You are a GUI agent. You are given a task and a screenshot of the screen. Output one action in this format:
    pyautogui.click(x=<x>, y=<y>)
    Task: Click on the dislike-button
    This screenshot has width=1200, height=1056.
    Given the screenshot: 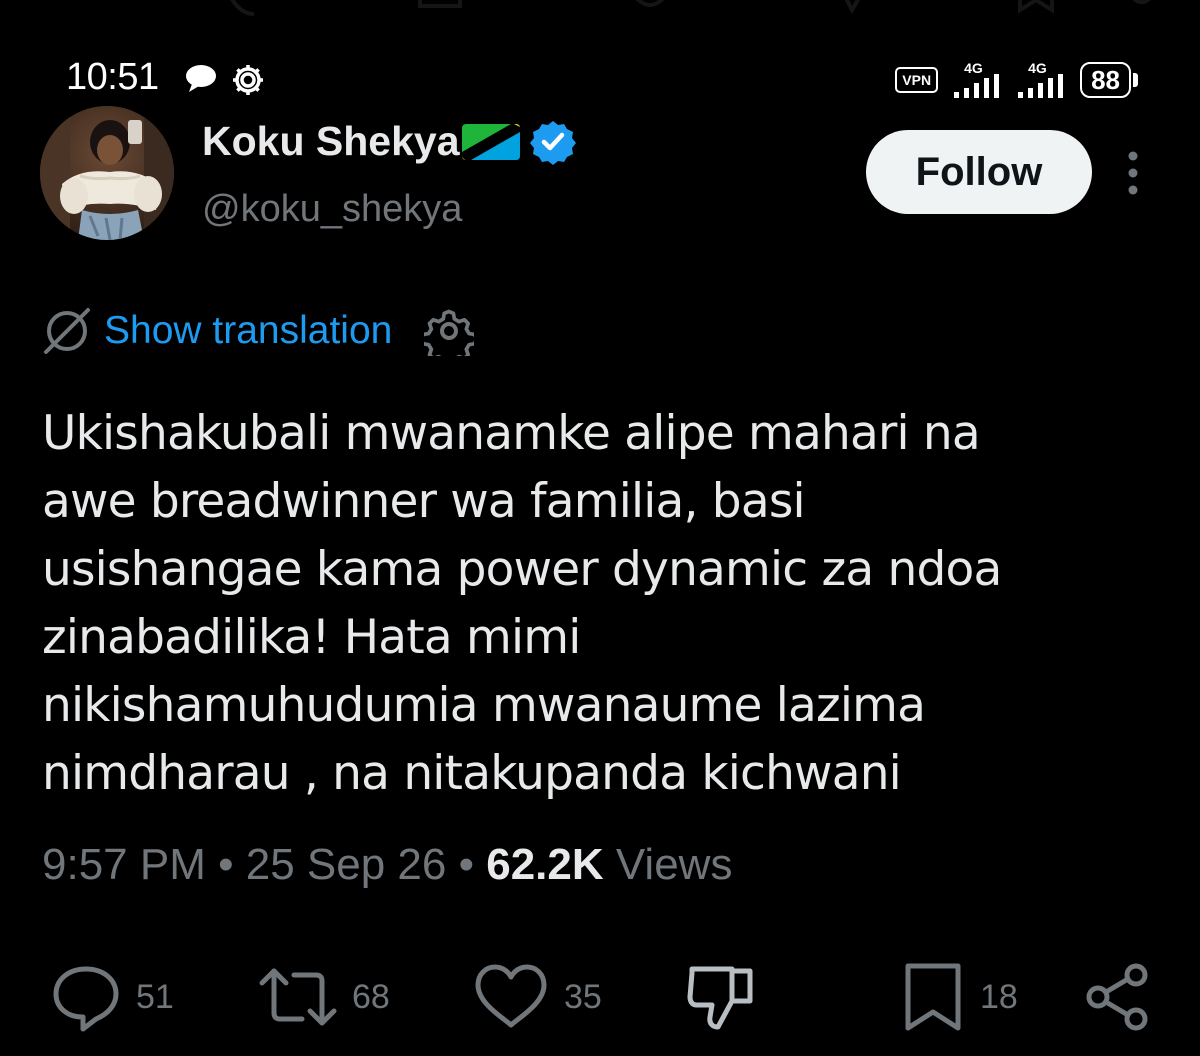 What is the action you would take?
    pyautogui.click(x=721, y=997)
    